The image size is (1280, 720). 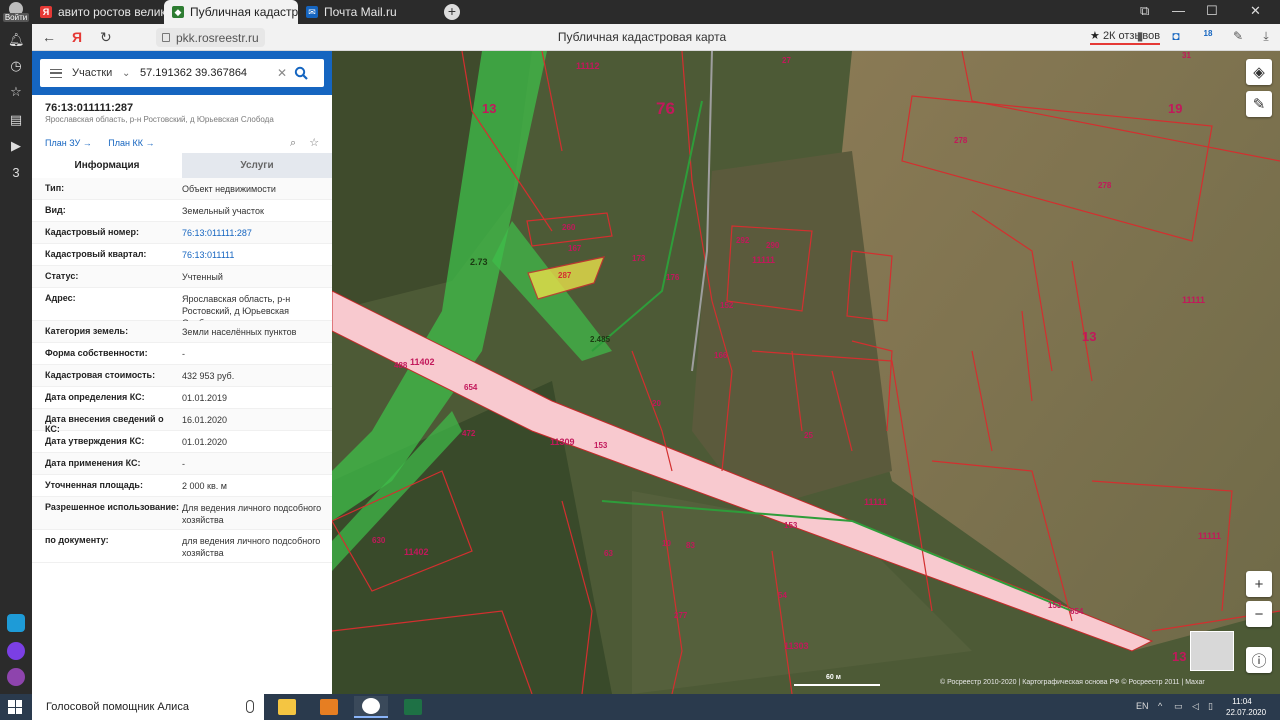 What do you see at coordinates (77, 37) in the screenshot?
I see `yandex-logo-icon: Я` at bounding box center [77, 37].